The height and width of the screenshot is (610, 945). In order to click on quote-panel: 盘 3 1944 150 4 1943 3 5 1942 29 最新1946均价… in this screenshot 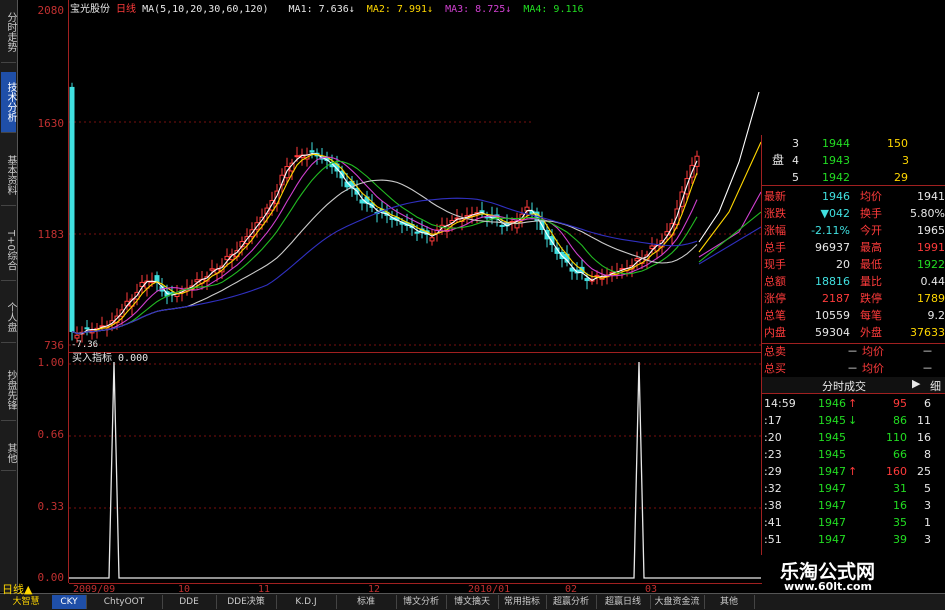, I will do `click(853, 345)`.